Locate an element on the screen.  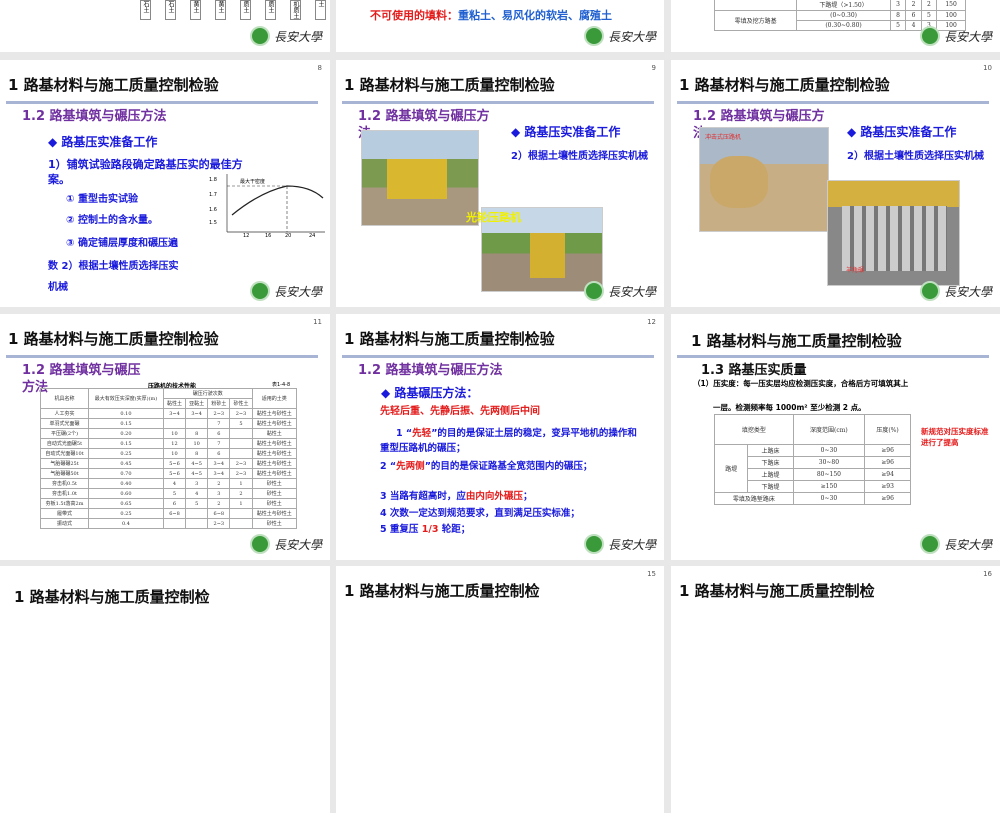
col-header: 最大有效压实深度(实厚)(m) is located at coordinates (126, 398).